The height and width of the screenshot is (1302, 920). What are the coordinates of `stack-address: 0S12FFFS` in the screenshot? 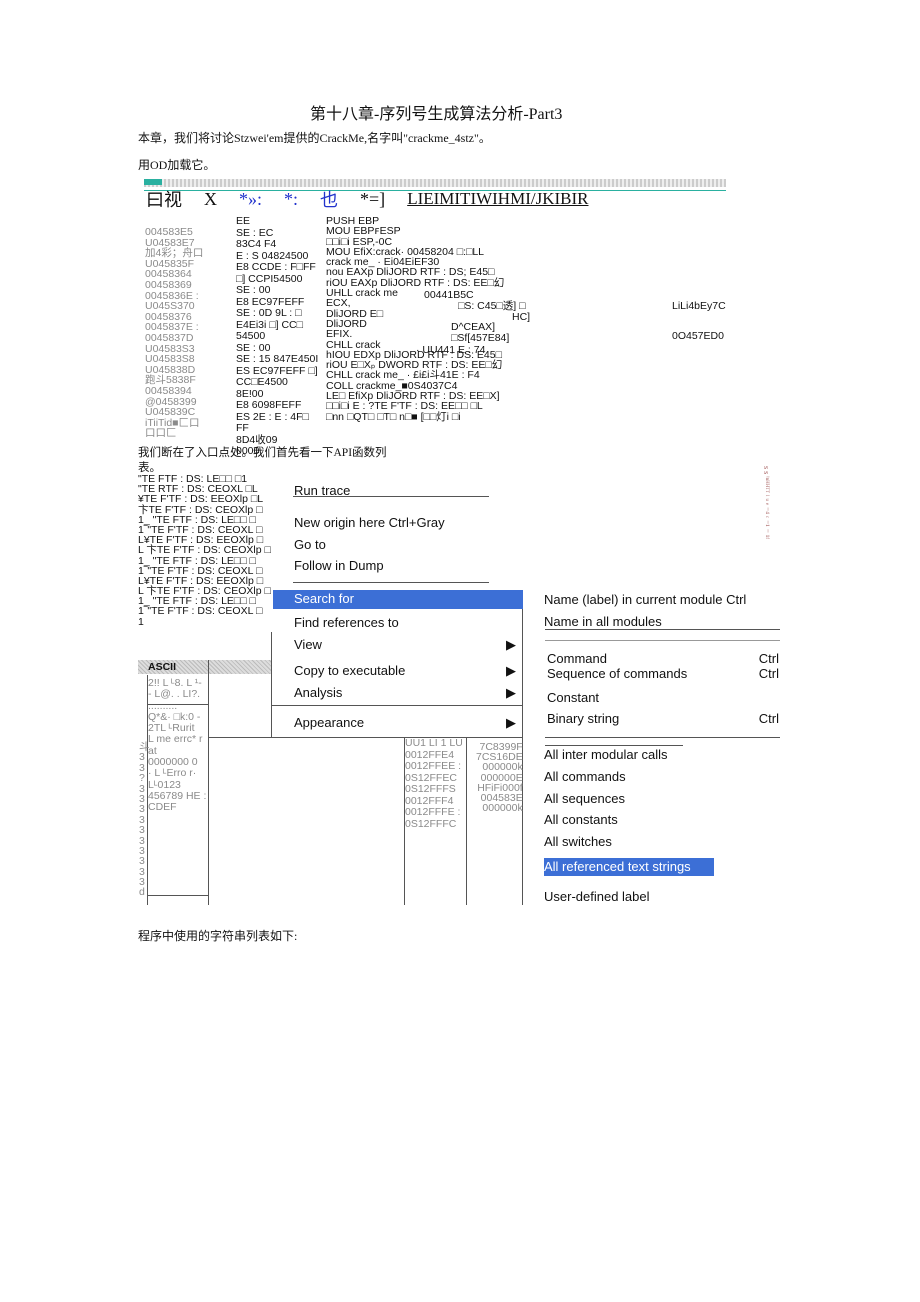 It's located at (430, 789).